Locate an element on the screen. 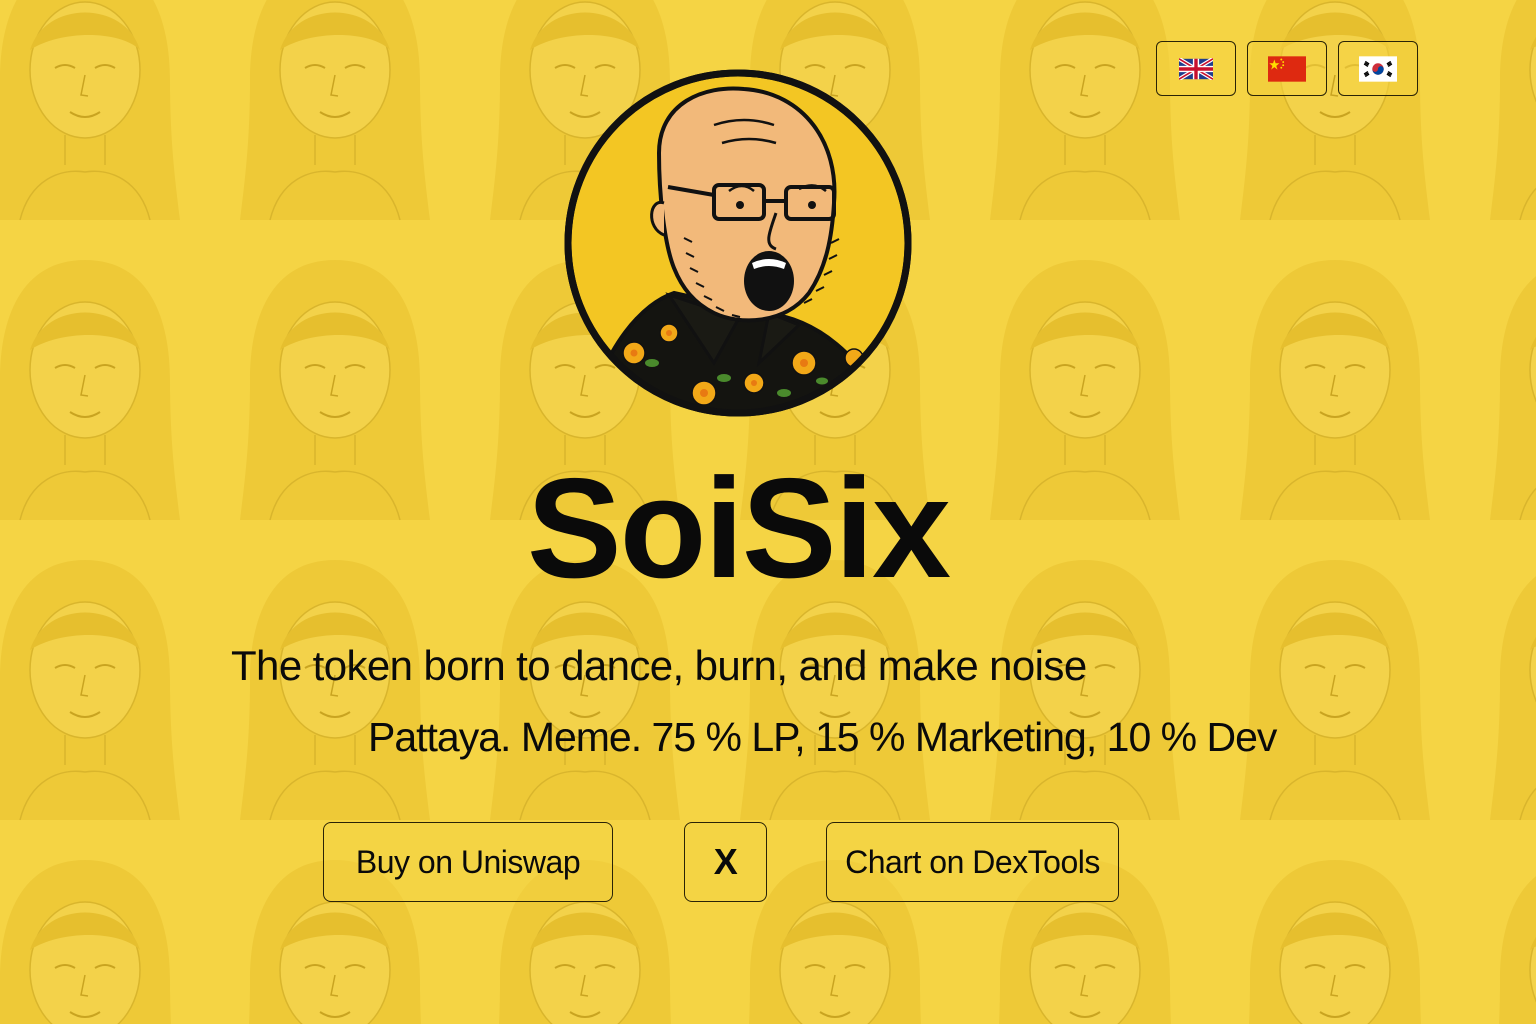 This screenshot has height=1024, width=1536. uk-flag-icon is located at coordinates (1196, 68).